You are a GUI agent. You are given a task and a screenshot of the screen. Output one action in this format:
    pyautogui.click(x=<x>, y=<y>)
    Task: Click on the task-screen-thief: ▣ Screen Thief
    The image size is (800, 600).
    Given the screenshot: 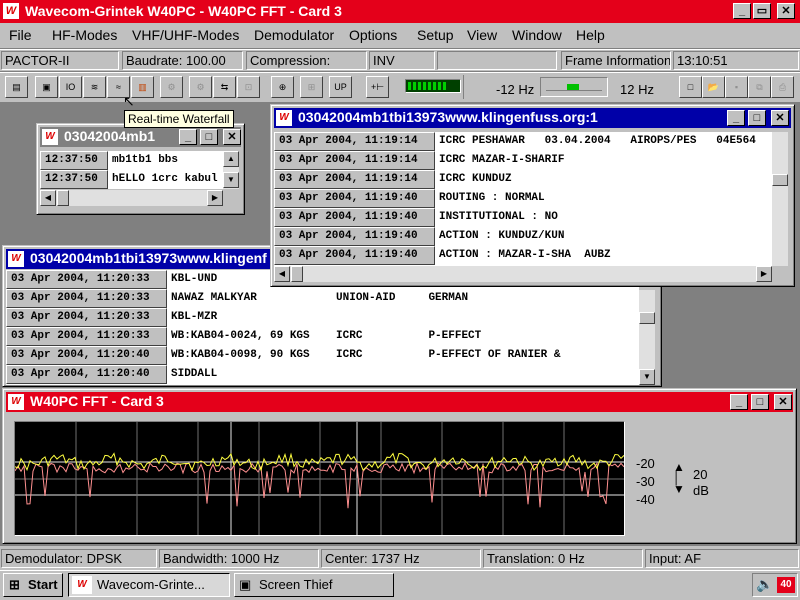 What is the action you would take?
    pyautogui.click(x=314, y=585)
    